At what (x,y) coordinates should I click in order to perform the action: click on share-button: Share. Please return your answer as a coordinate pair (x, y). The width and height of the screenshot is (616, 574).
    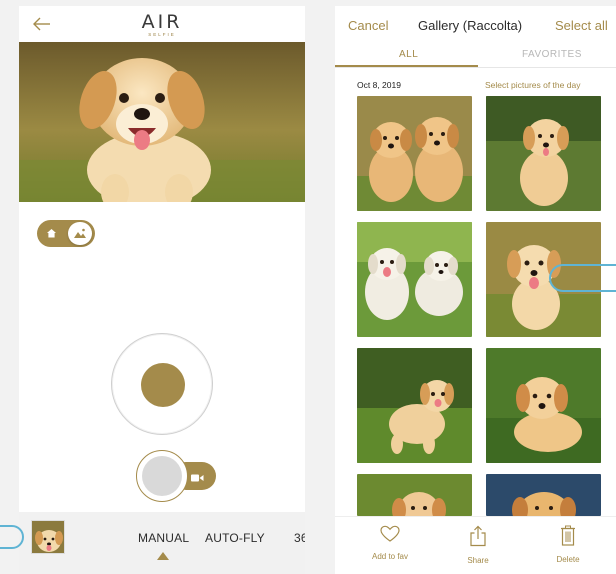
    Looking at the image, I should click on (478, 545).